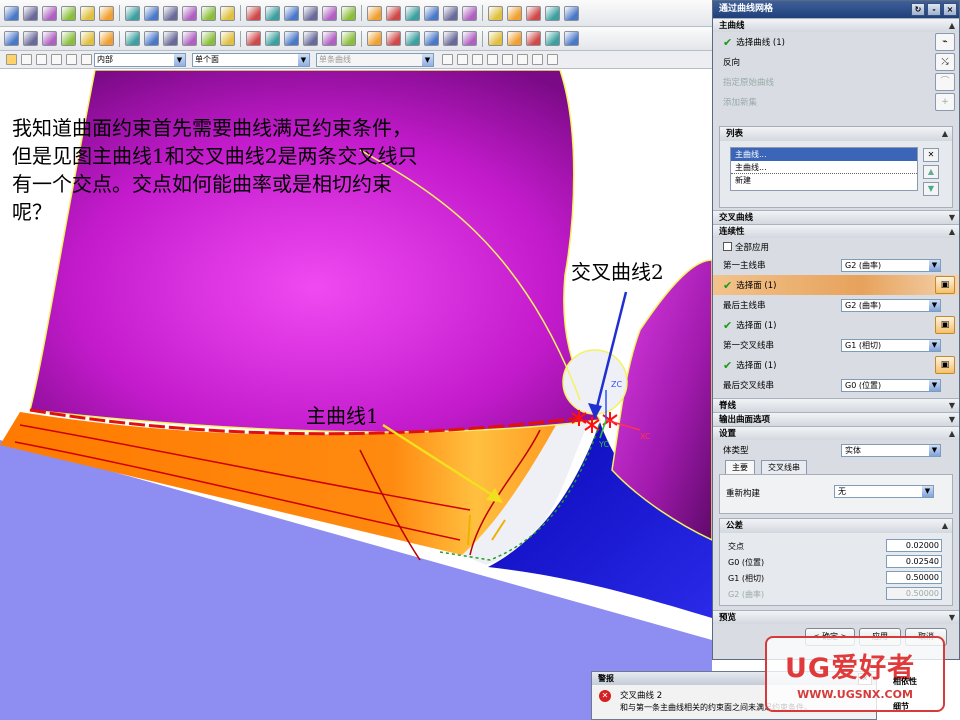  What do you see at coordinates (56, 59) in the screenshot?
I see `lasso-icon` at bounding box center [56, 59].